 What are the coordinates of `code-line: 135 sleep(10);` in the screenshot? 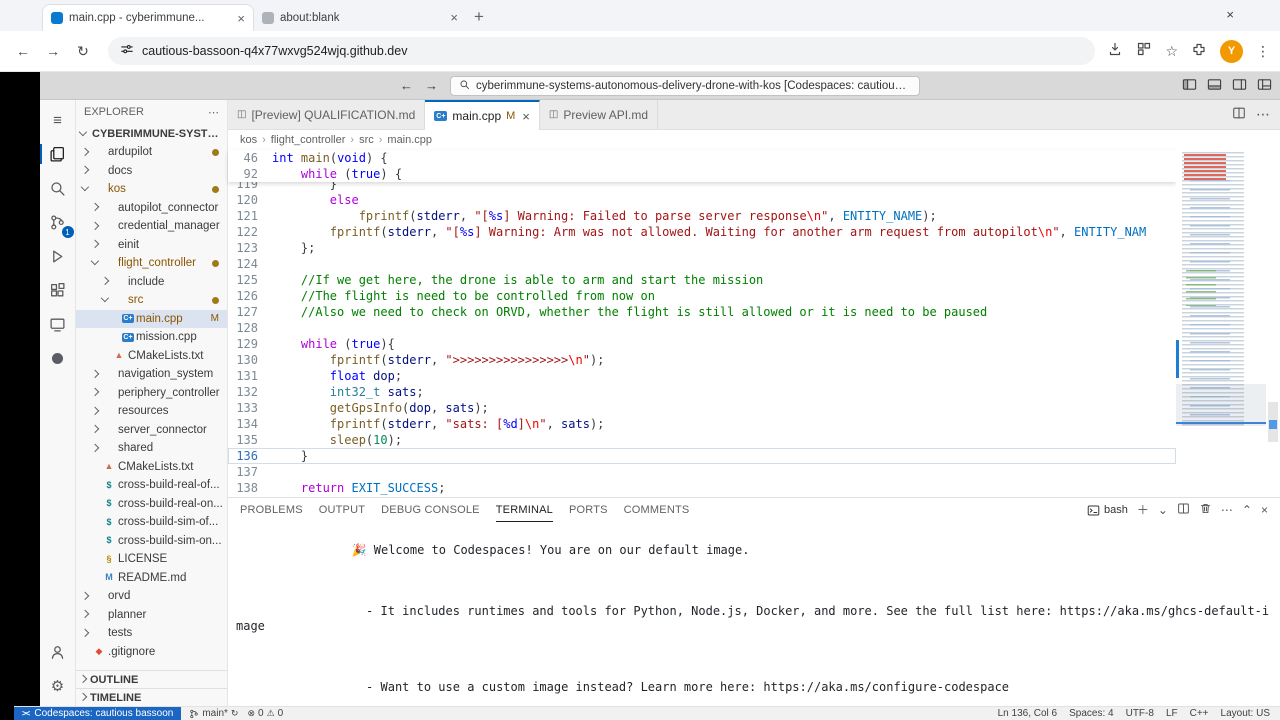 It's located at (702, 440).